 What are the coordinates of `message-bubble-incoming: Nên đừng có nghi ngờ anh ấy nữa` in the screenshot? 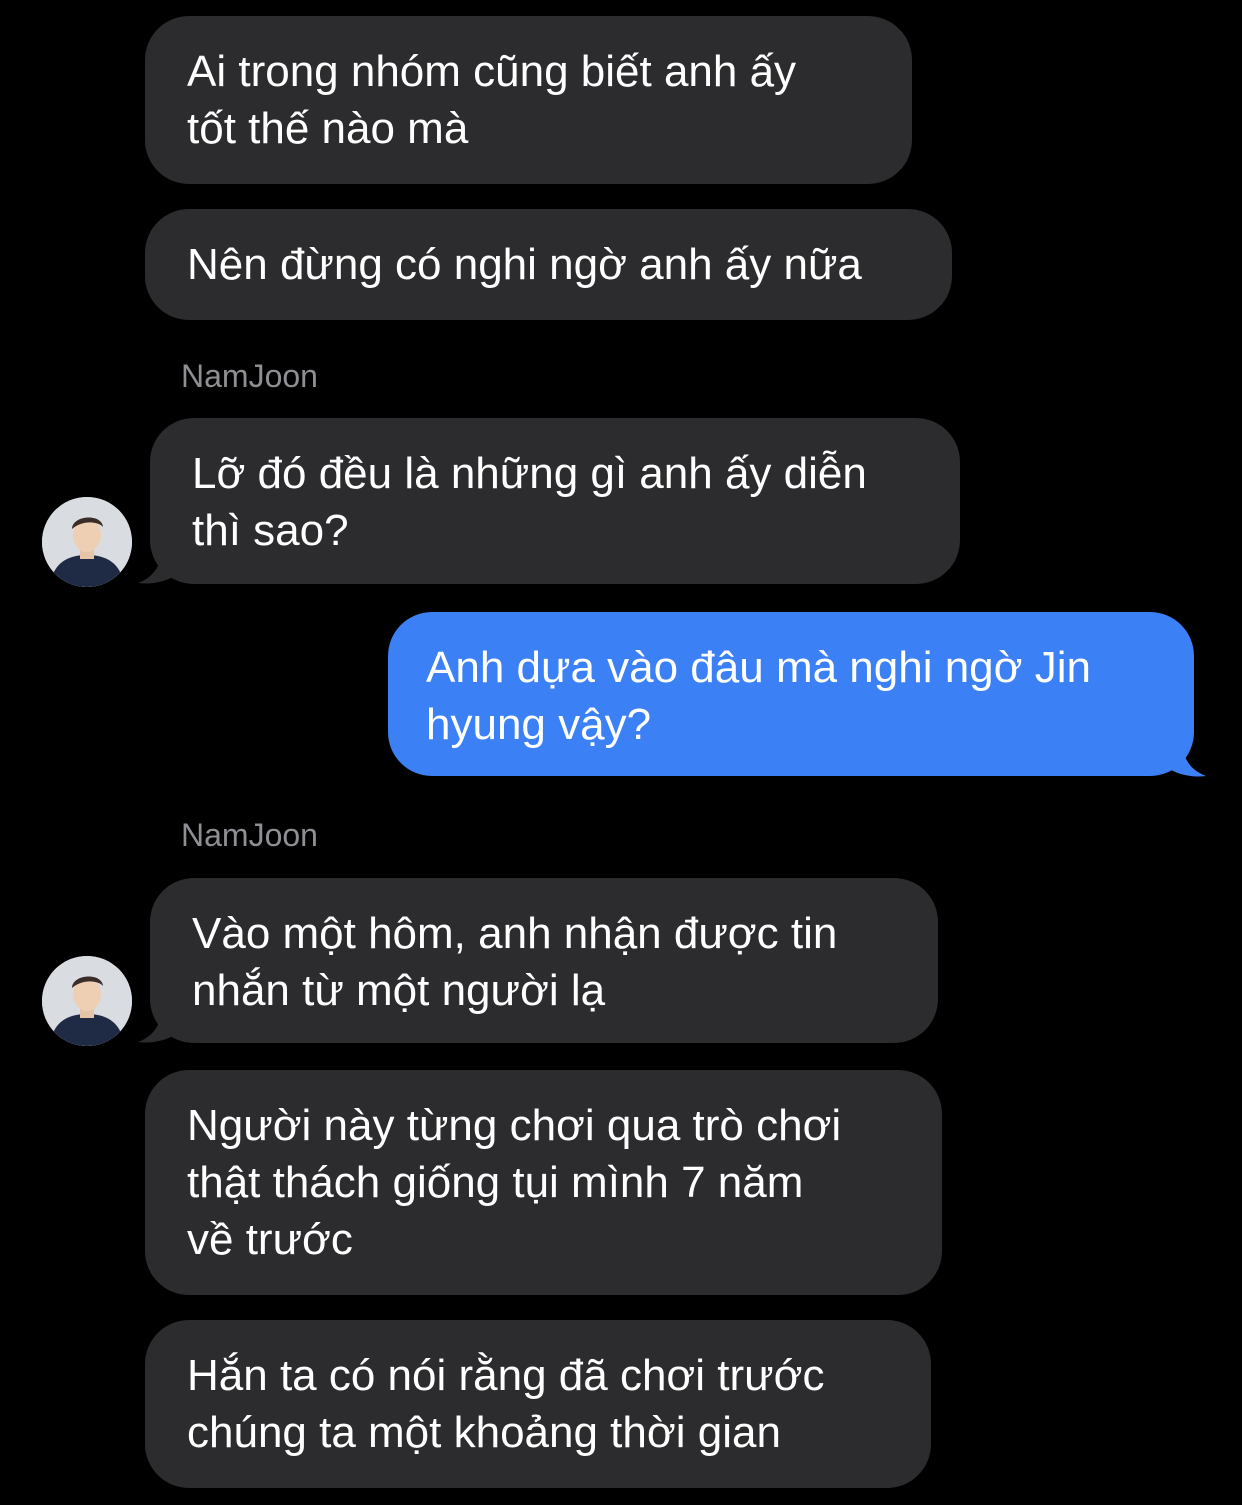 It's located at (548, 264).